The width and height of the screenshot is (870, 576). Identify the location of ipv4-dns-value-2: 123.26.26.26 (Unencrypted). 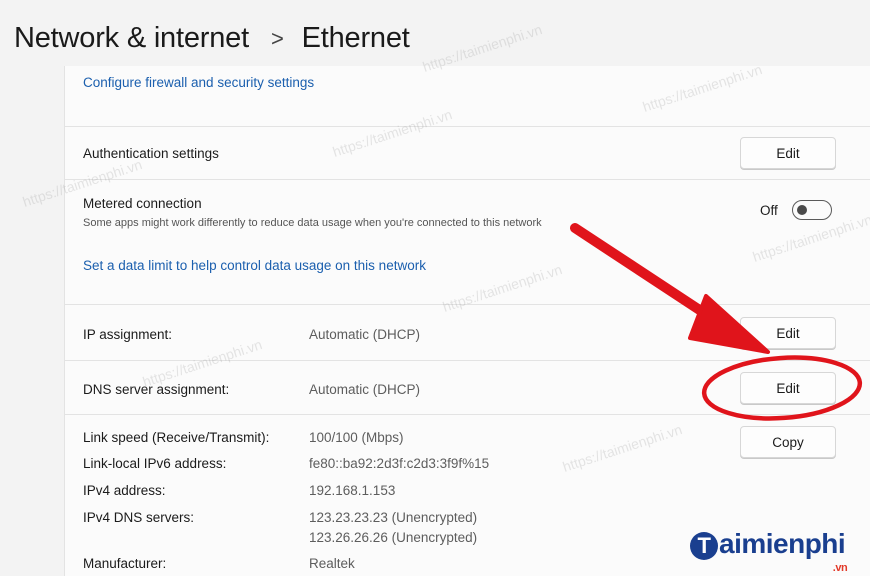
(393, 537).